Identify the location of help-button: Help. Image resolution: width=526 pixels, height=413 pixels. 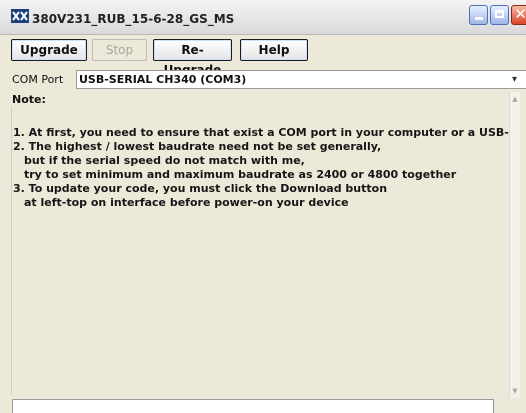
(274, 50).